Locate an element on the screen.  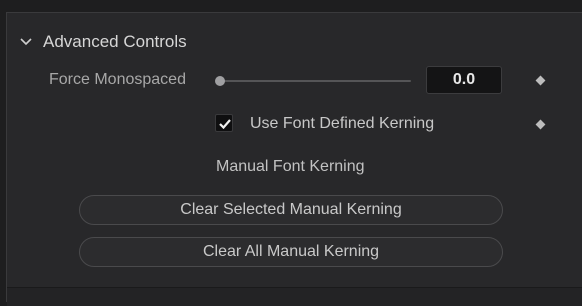
section-title: Advanced Controls is located at coordinates (115, 41).